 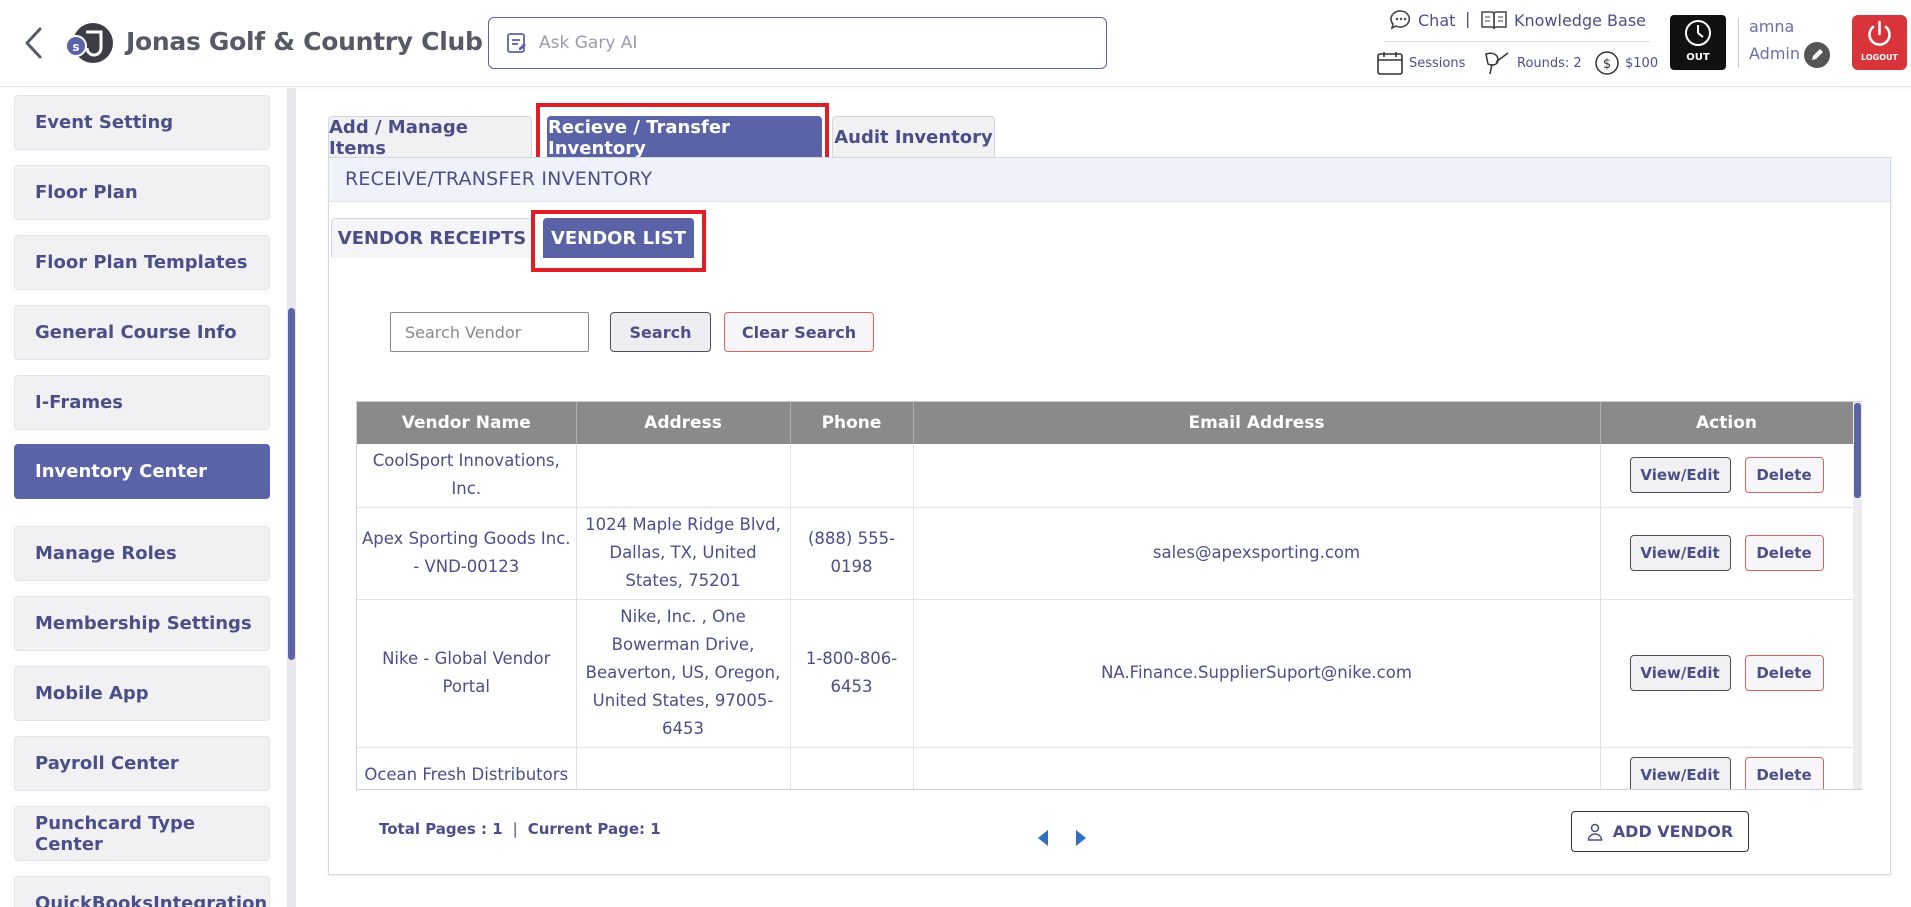 I want to click on balance-link: $ $100, so click(x=1626, y=63).